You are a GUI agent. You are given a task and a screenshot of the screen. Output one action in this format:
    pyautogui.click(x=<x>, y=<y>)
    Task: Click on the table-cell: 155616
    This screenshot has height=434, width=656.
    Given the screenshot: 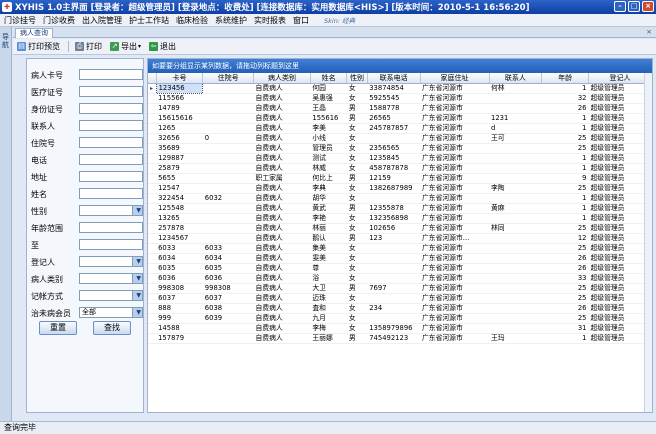 What is the action you would take?
    pyautogui.click(x=328, y=118)
    